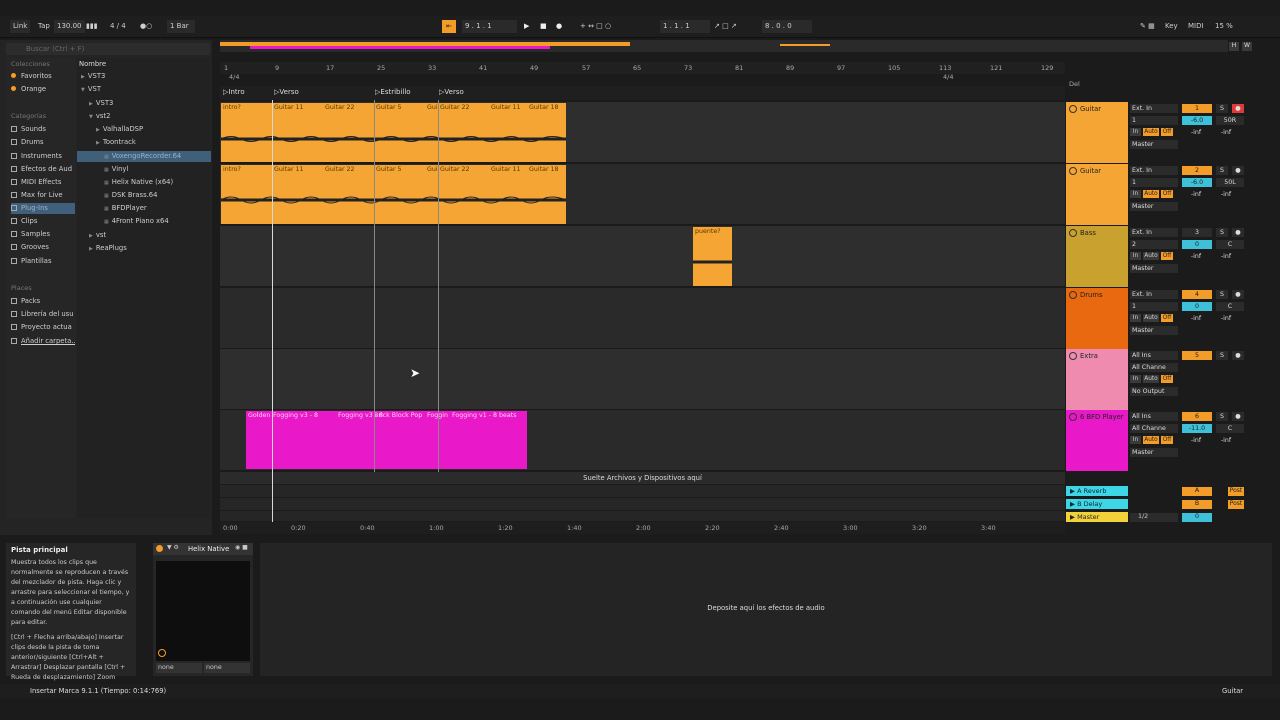  I want to click on draw-icon: ✎ ▦, so click(1147, 26).